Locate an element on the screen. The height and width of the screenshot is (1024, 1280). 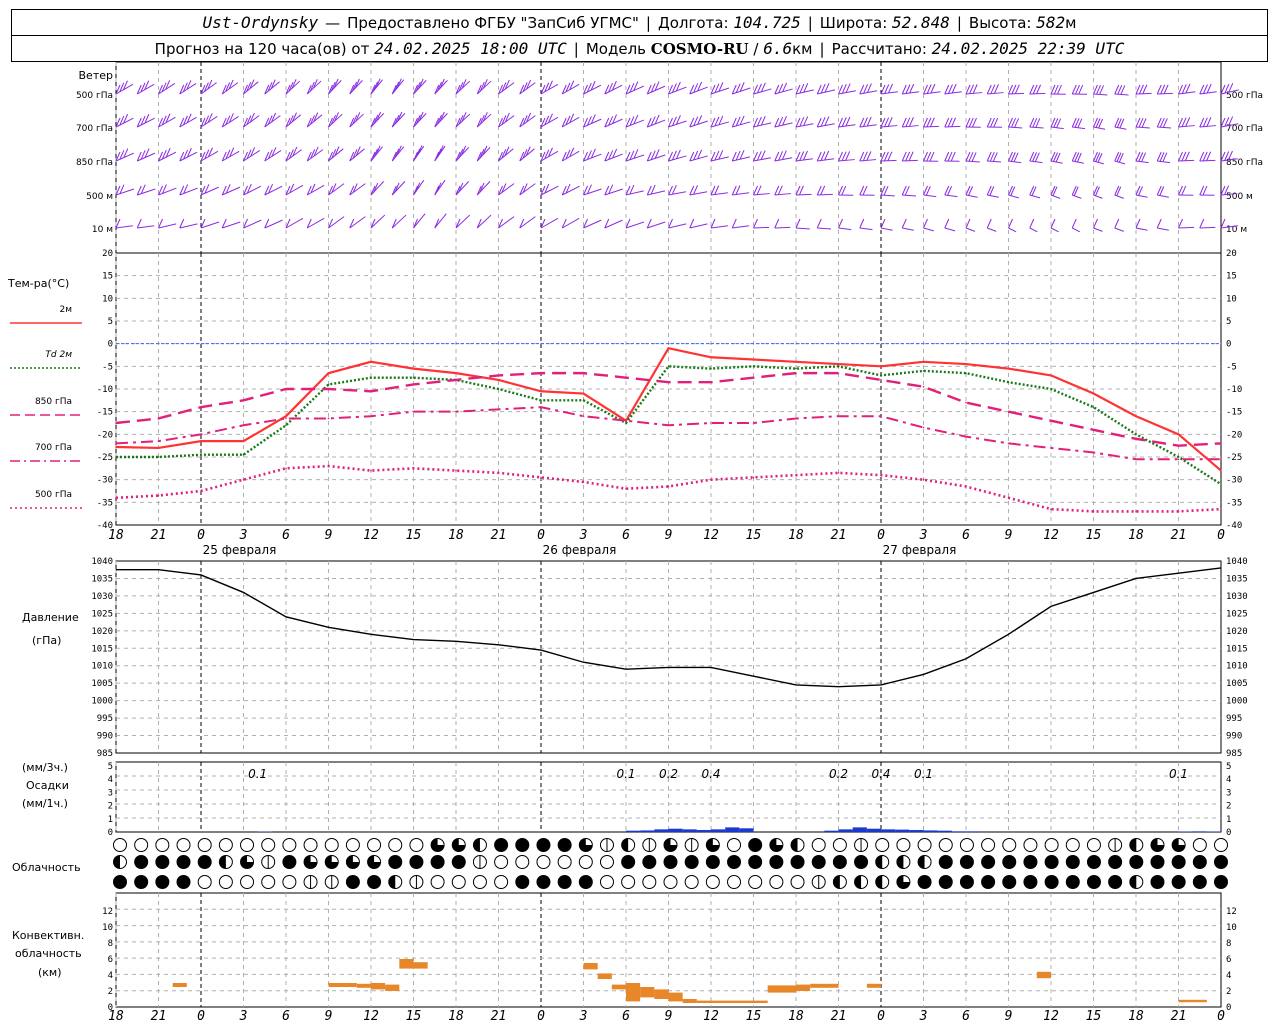
time-tick-label: 12 is located at coordinates (371, 535).